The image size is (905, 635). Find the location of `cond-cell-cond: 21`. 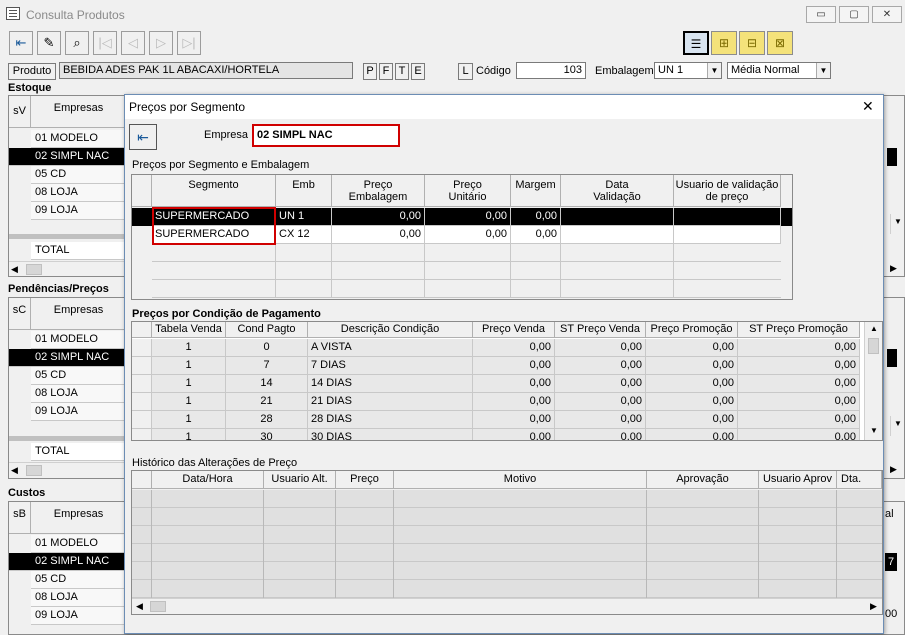

cond-cell-cond: 21 is located at coordinates (267, 402).